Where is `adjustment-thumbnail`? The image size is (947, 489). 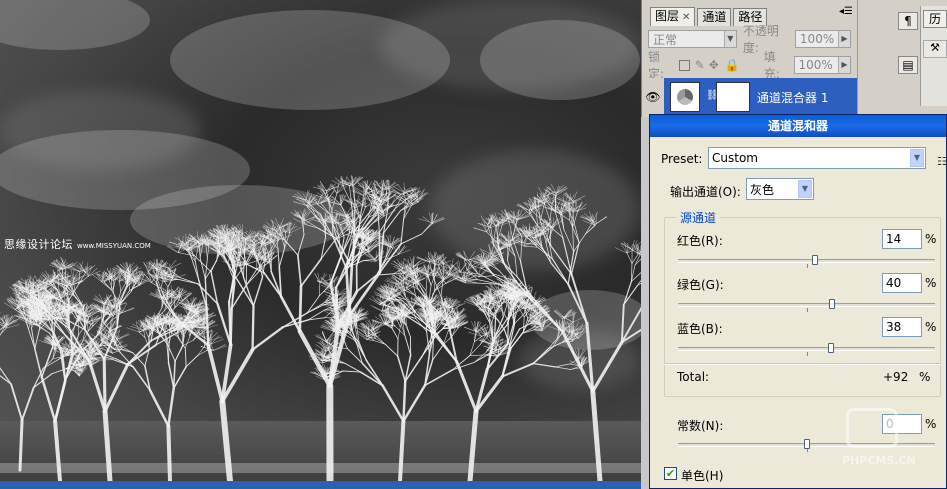
adjustment-thumbnail is located at coordinates (685, 97).